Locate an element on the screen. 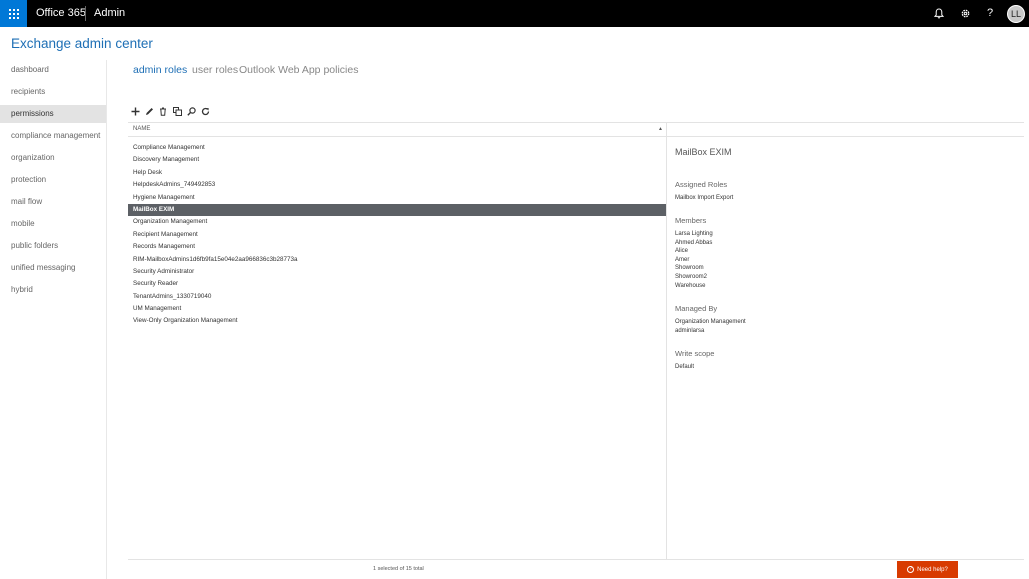 This screenshot has height=579, width=1029. brand-name: Office 365 is located at coordinates (61, 13).